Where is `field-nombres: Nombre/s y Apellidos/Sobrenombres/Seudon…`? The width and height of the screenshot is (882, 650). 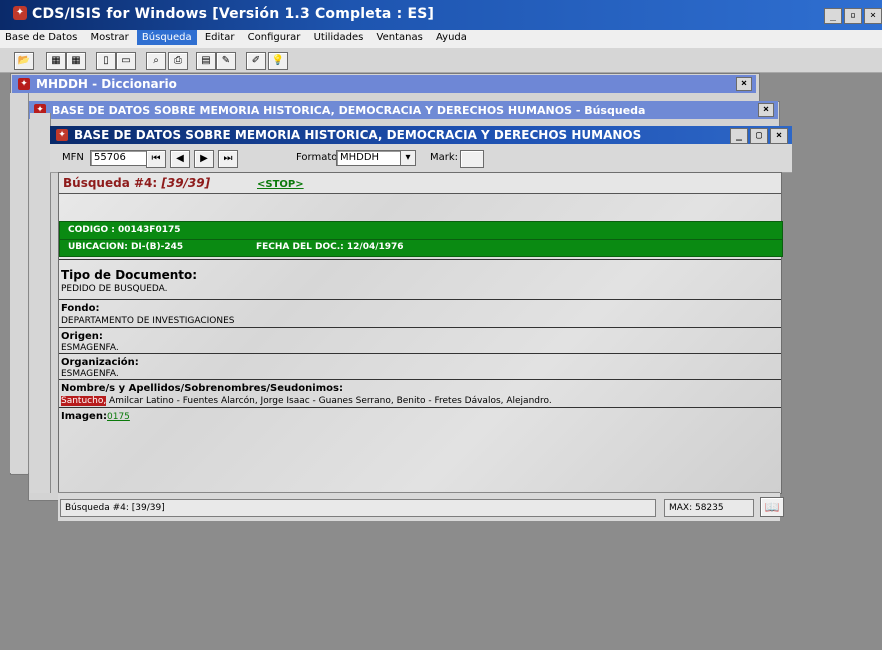
field-nombres: Nombre/s y Apellidos/Sobrenombres/Seudon… is located at coordinates (420, 393).